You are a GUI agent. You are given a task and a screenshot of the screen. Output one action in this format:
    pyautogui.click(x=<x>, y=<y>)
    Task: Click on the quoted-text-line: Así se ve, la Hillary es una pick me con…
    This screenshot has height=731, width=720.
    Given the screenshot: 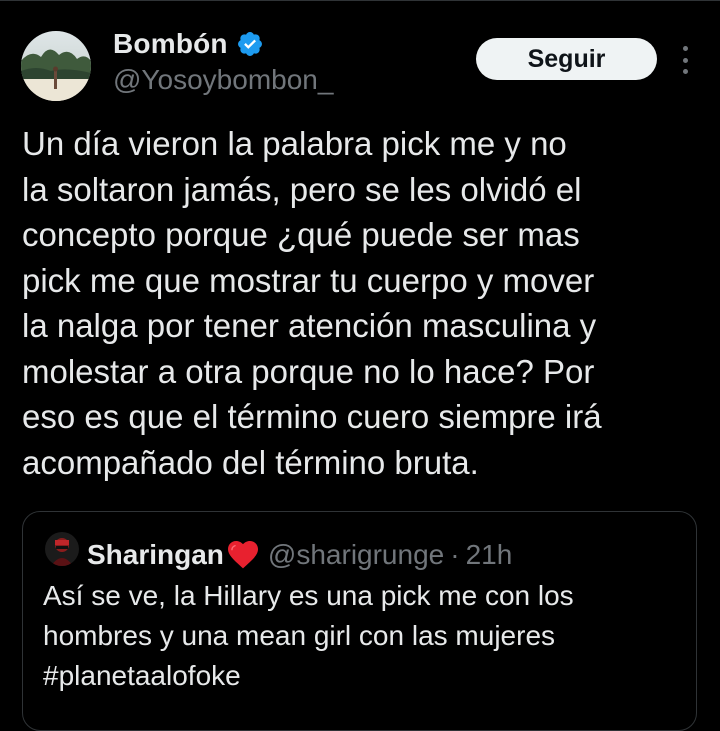 What is the action you would take?
    pyautogui.click(x=308, y=595)
    